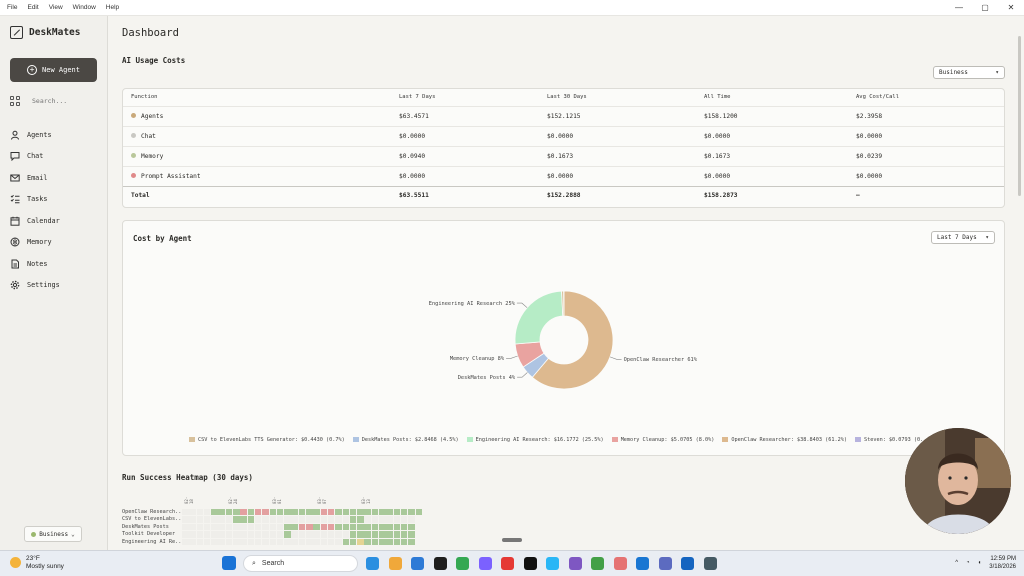 This screenshot has height=576, width=1024. What do you see at coordinates (37, 563) in the screenshot?
I see `weather-widget: 23°F Mostly sunny` at bounding box center [37, 563].